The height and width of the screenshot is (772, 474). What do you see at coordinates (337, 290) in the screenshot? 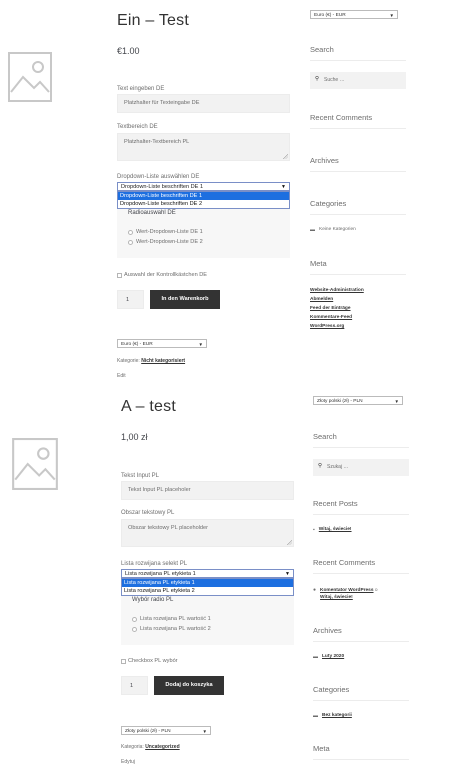
I see `meta-link-admin: Website-Administration` at bounding box center [337, 290].